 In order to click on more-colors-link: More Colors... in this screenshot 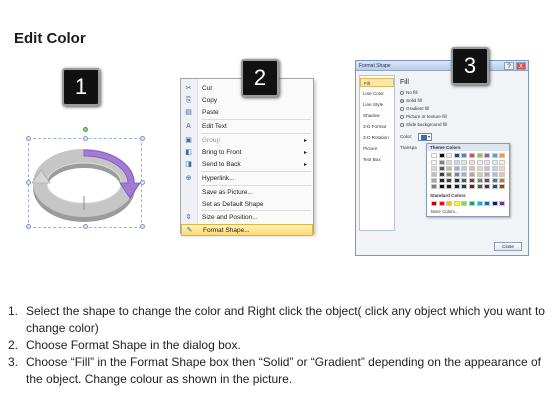, I will do `click(445, 211)`.